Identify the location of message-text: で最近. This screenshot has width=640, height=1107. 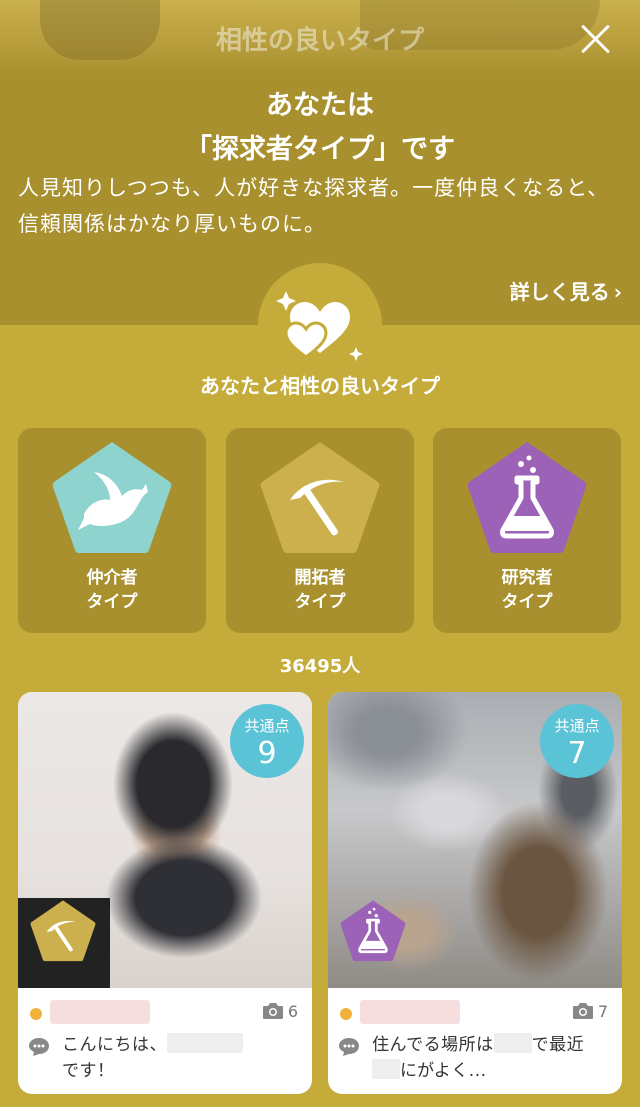
(558, 1045).